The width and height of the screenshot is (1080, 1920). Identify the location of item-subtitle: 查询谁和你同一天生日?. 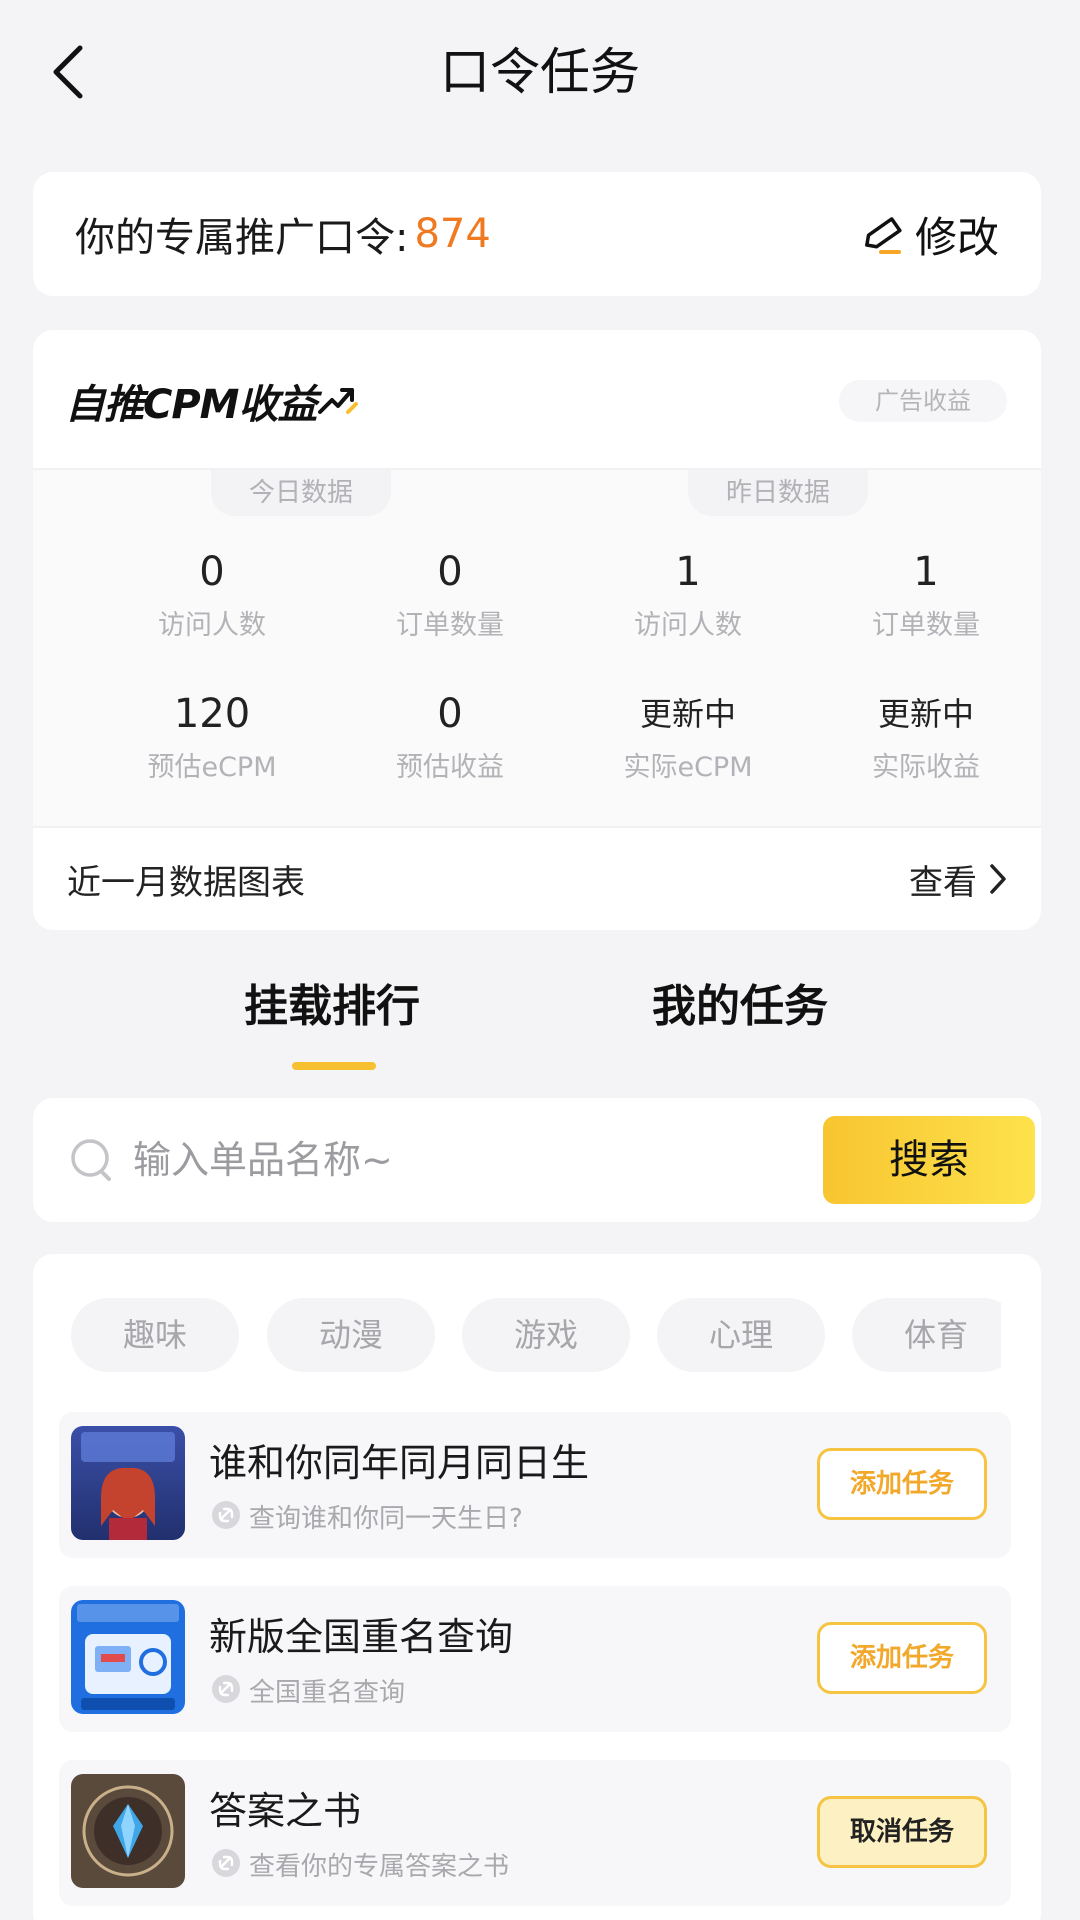
(367, 1516).